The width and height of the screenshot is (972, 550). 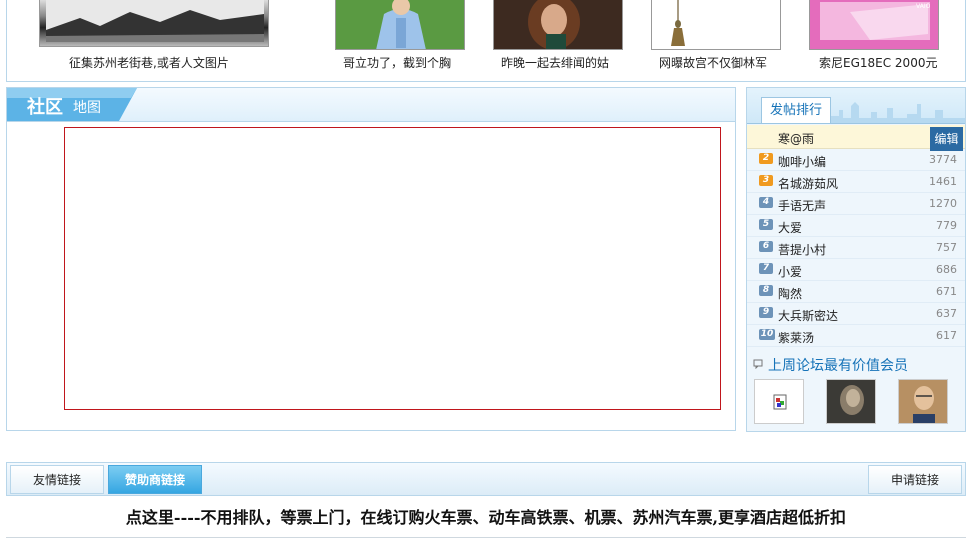 I want to click on rank-number-badge: 4, so click(x=766, y=202).